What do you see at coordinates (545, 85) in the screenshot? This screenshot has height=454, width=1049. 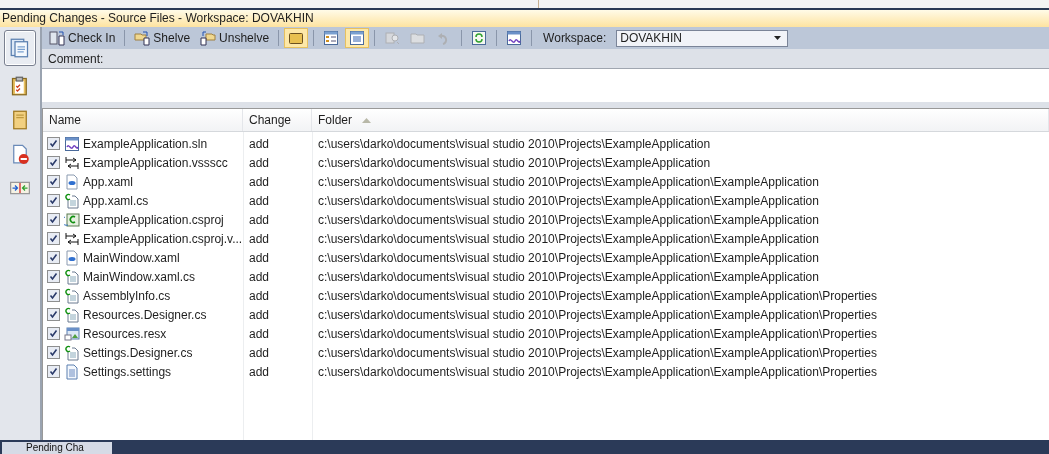 I see `comment-field` at bounding box center [545, 85].